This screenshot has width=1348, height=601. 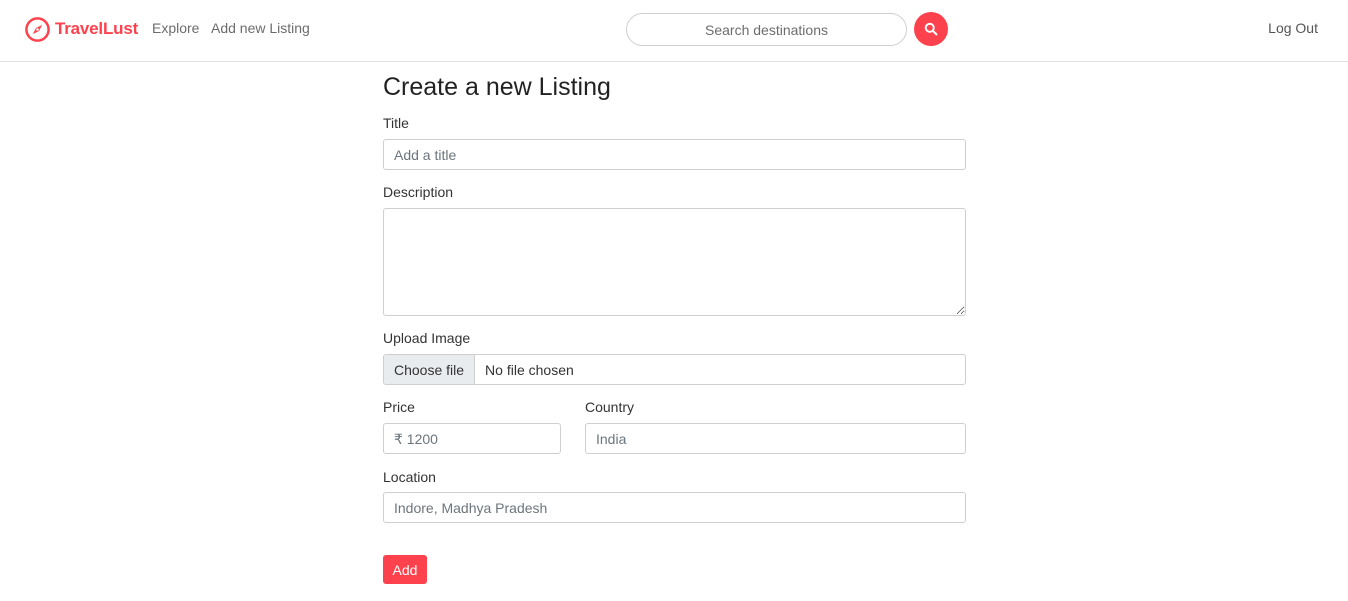 I want to click on country-input, so click(x=775, y=438).